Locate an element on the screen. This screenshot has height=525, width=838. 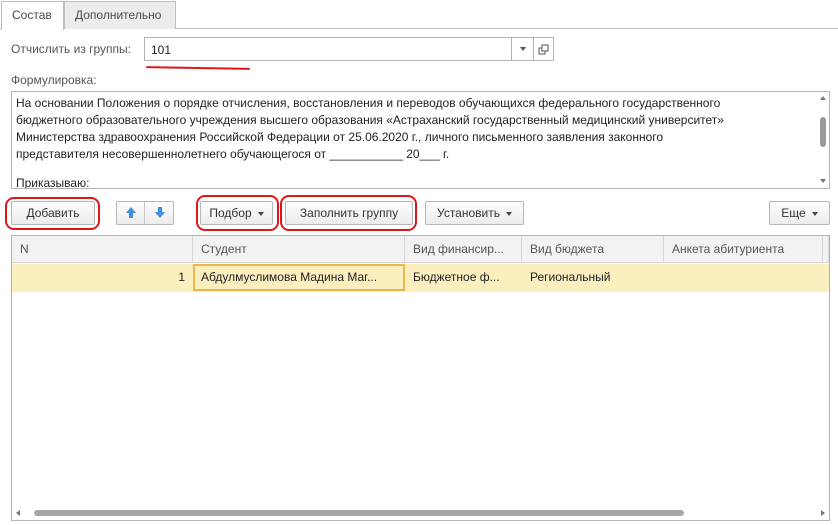
scroll-up-icon is located at coordinates (823, 98).